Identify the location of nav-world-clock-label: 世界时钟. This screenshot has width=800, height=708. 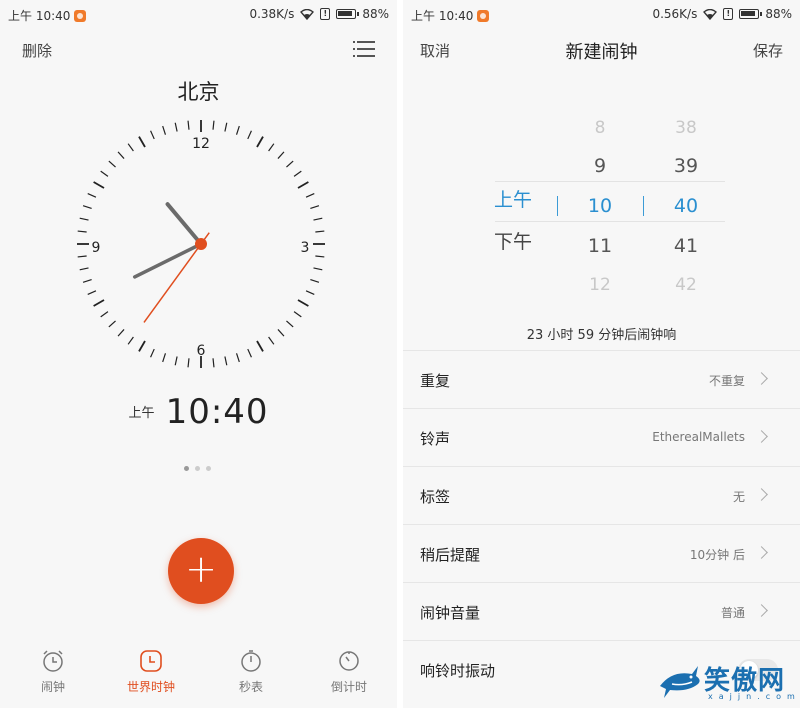
(150, 687).